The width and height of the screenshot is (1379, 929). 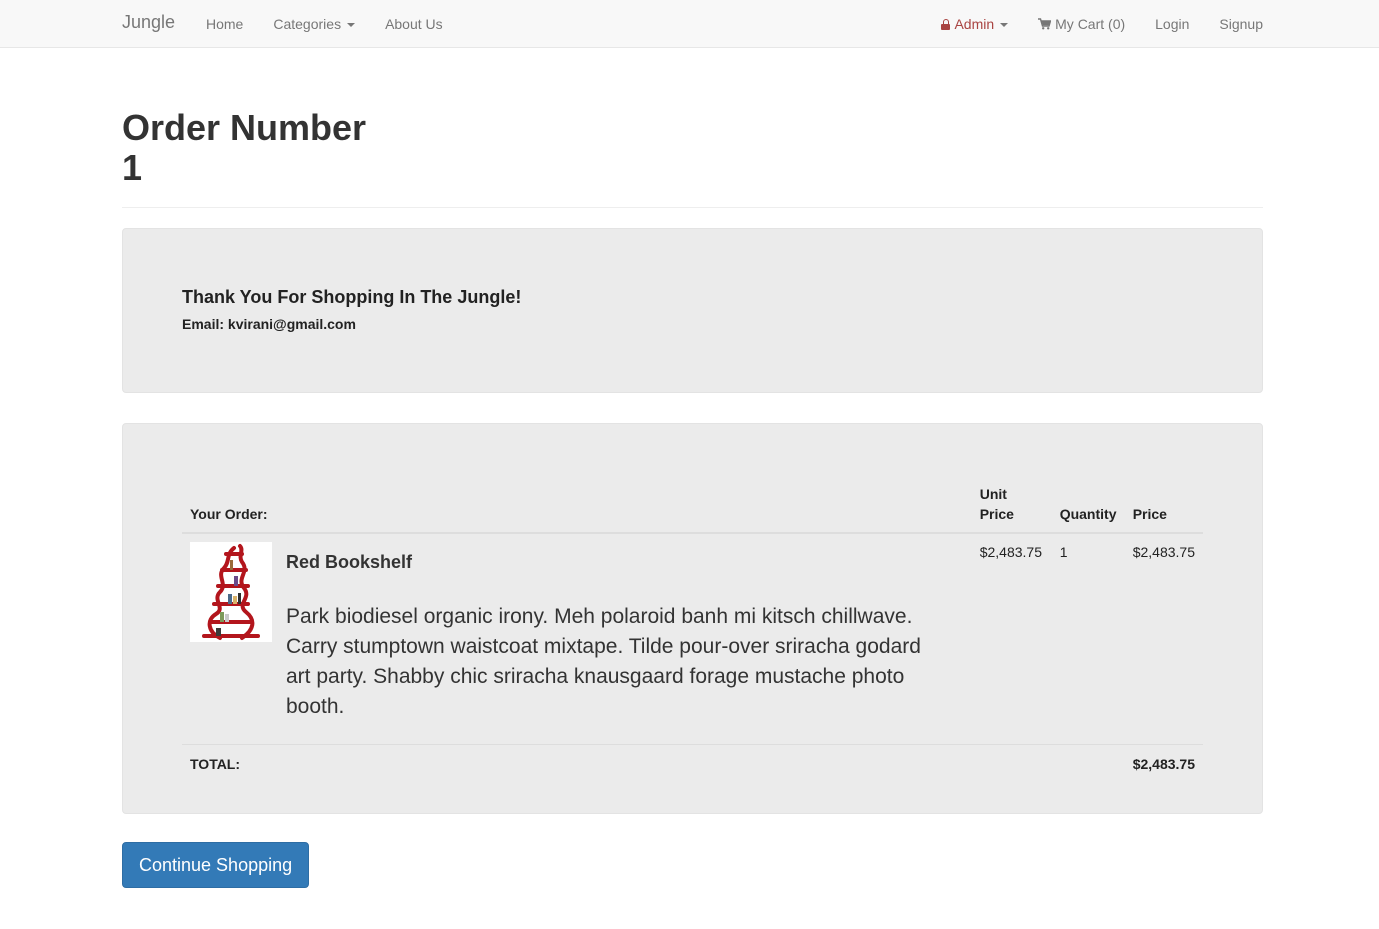 I want to click on total-label: TOTAL:, so click(x=653, y=763).